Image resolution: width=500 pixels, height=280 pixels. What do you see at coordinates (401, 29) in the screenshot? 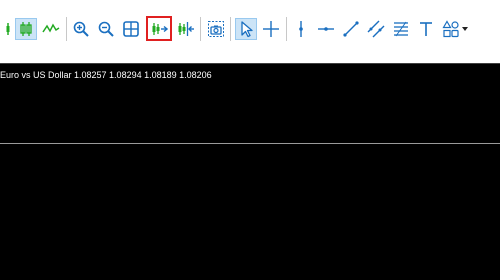
I see `fibonacci-icon` at bounding box center [401, 29].